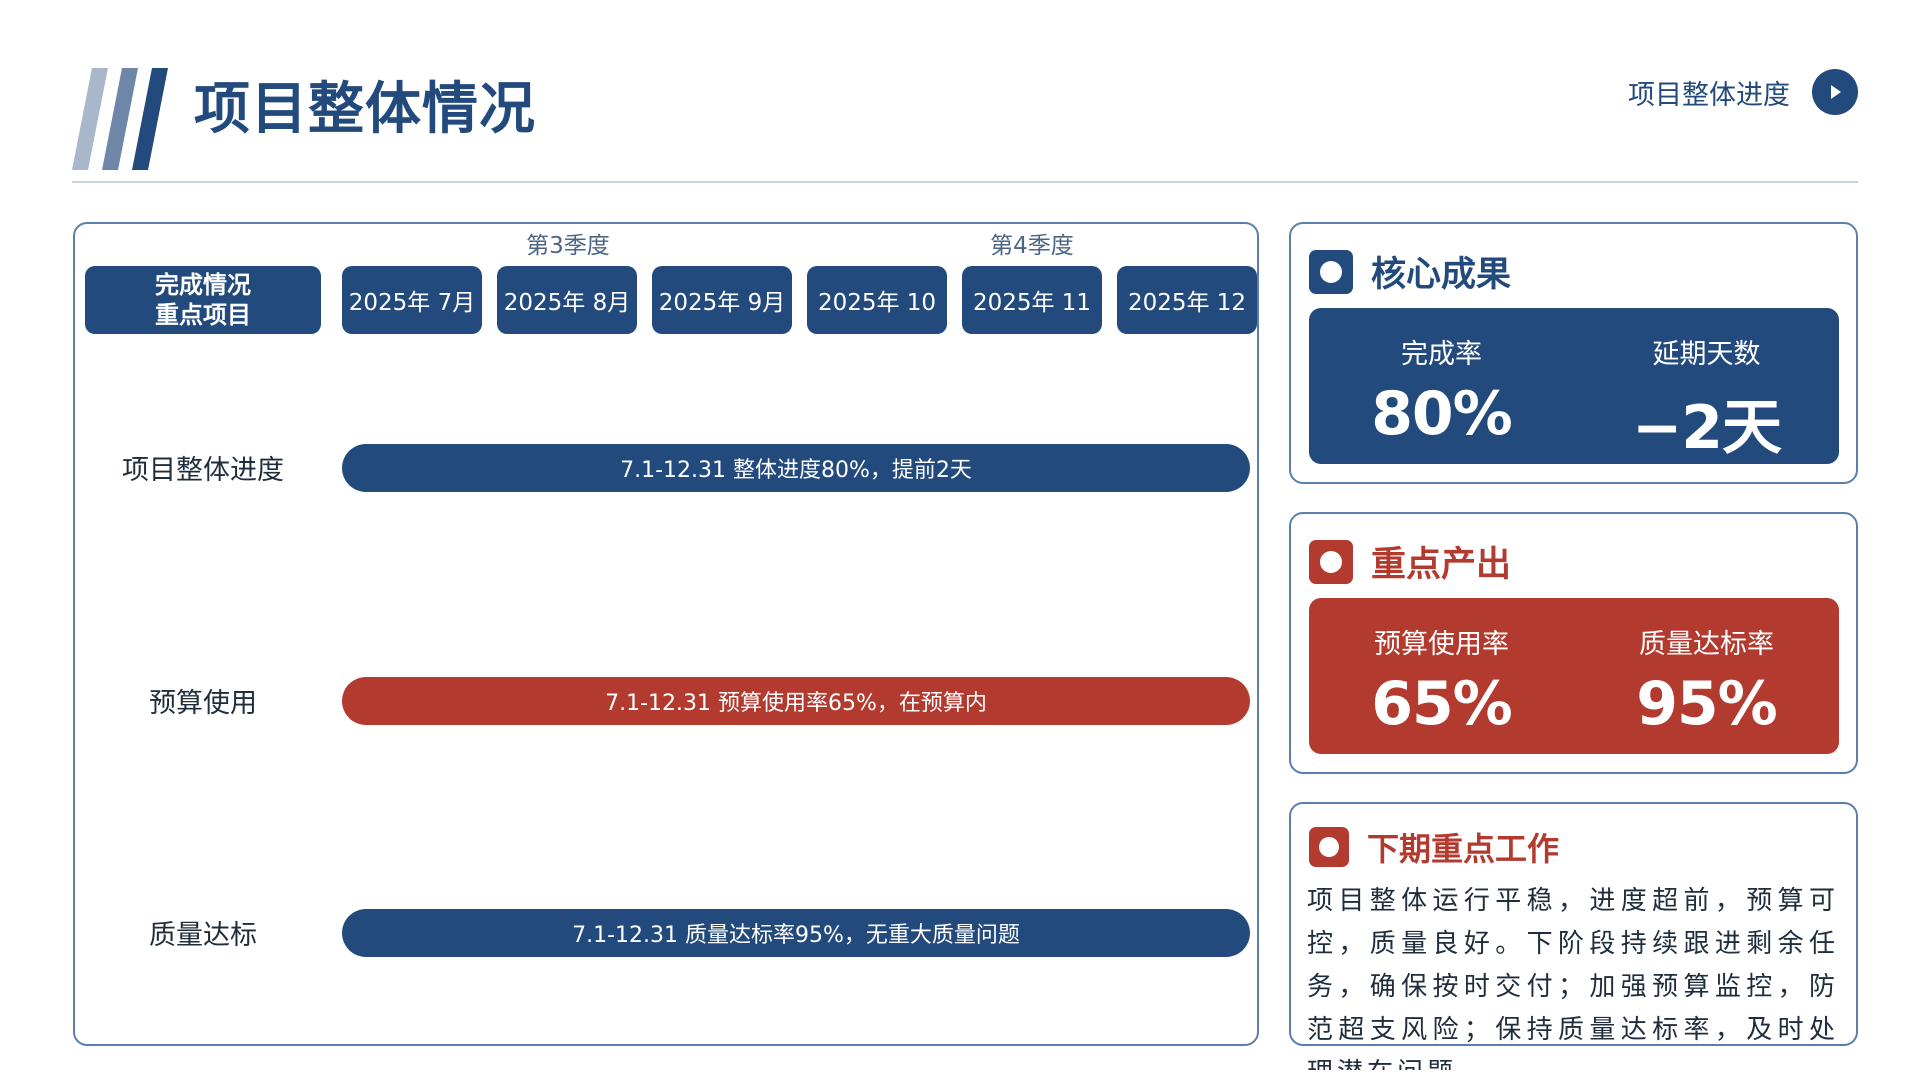  I want to click on nav-link-label: 项目整体进度, so click(1709, 95).